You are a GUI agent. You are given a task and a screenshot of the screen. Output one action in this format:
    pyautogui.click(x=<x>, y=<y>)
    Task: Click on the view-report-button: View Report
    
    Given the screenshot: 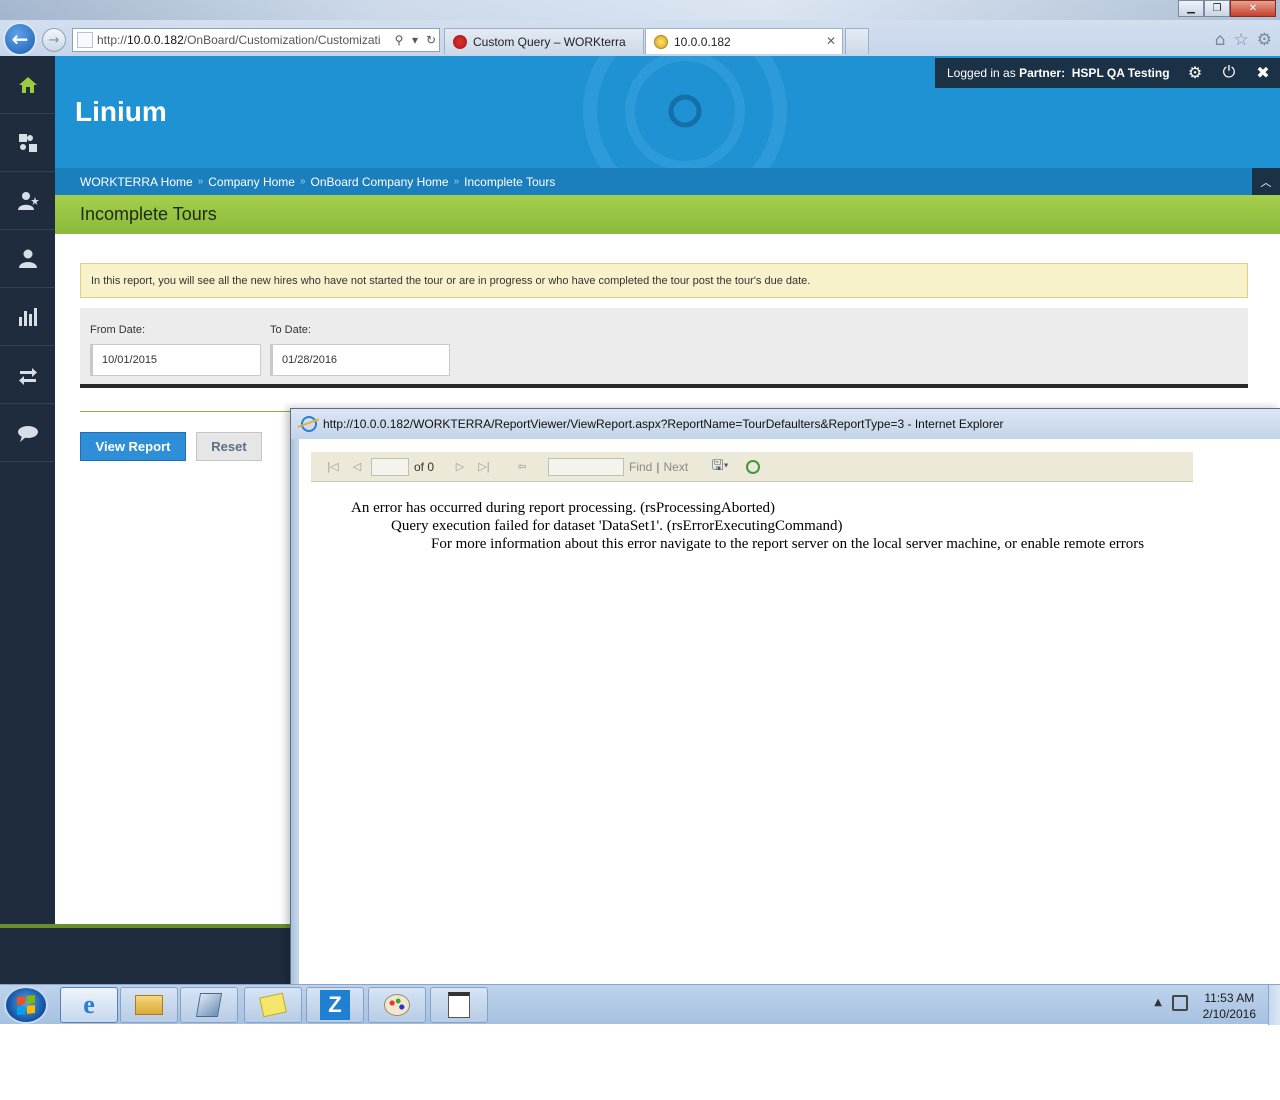 What is the action you would take?
    pyautogui.click(x=133, y=446)
    